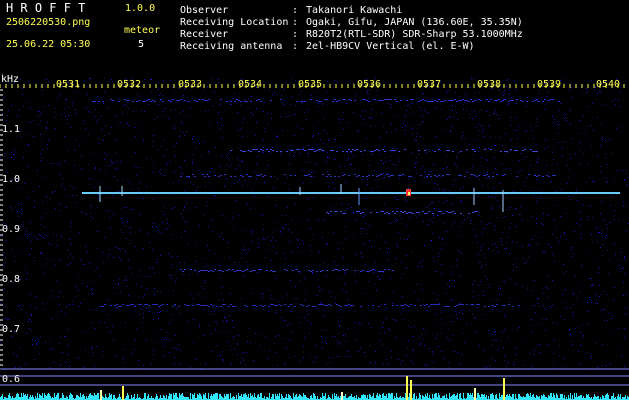  I want to click on x-tick-label: 0538, so click(489, 84).